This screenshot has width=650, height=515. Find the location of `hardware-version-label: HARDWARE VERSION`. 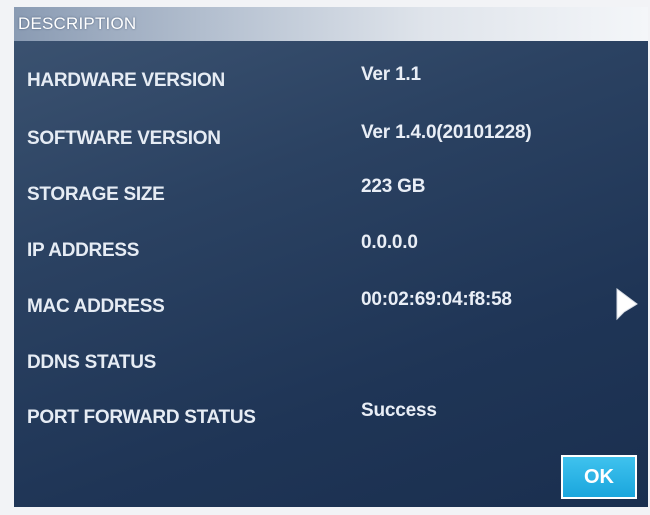

hardware-version-label: HARDWARE VERSION is located at coordinates (126, 80).